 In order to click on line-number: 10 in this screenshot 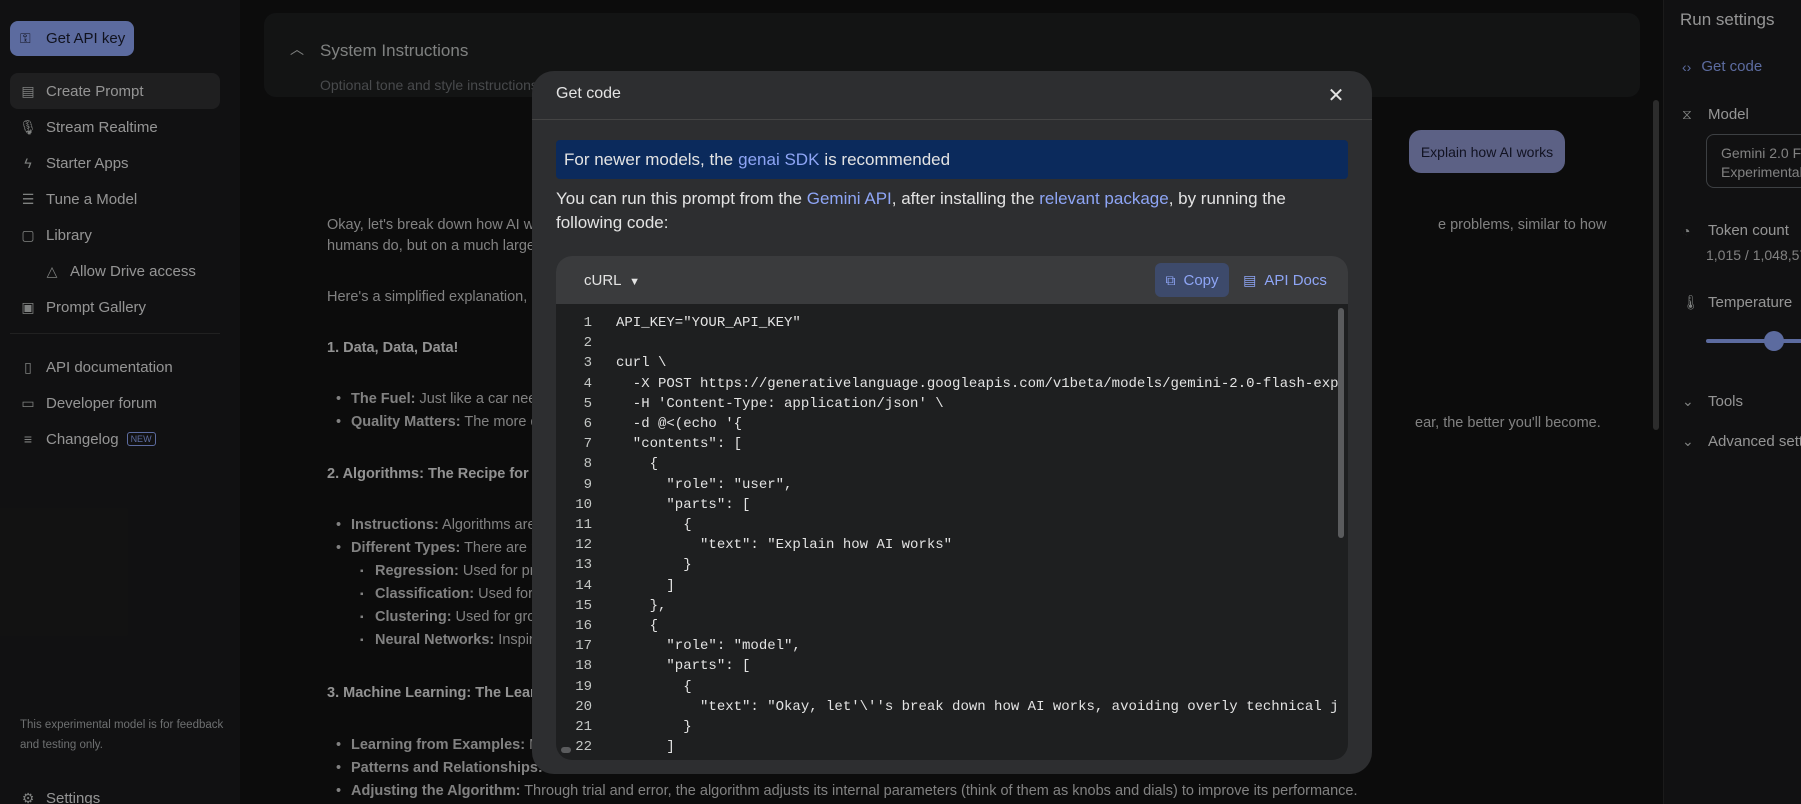, I will do `click(583, 504)`.